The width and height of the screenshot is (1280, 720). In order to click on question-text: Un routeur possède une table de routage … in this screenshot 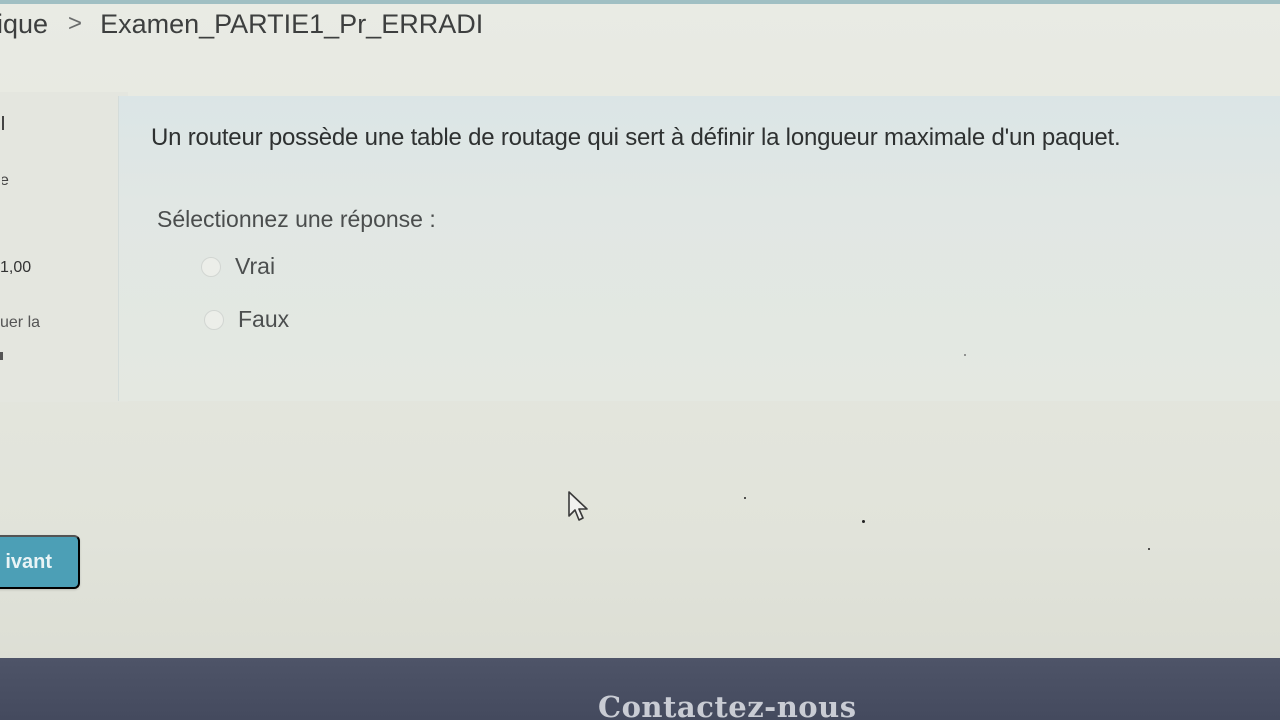, I will do `click(636, 137)`.